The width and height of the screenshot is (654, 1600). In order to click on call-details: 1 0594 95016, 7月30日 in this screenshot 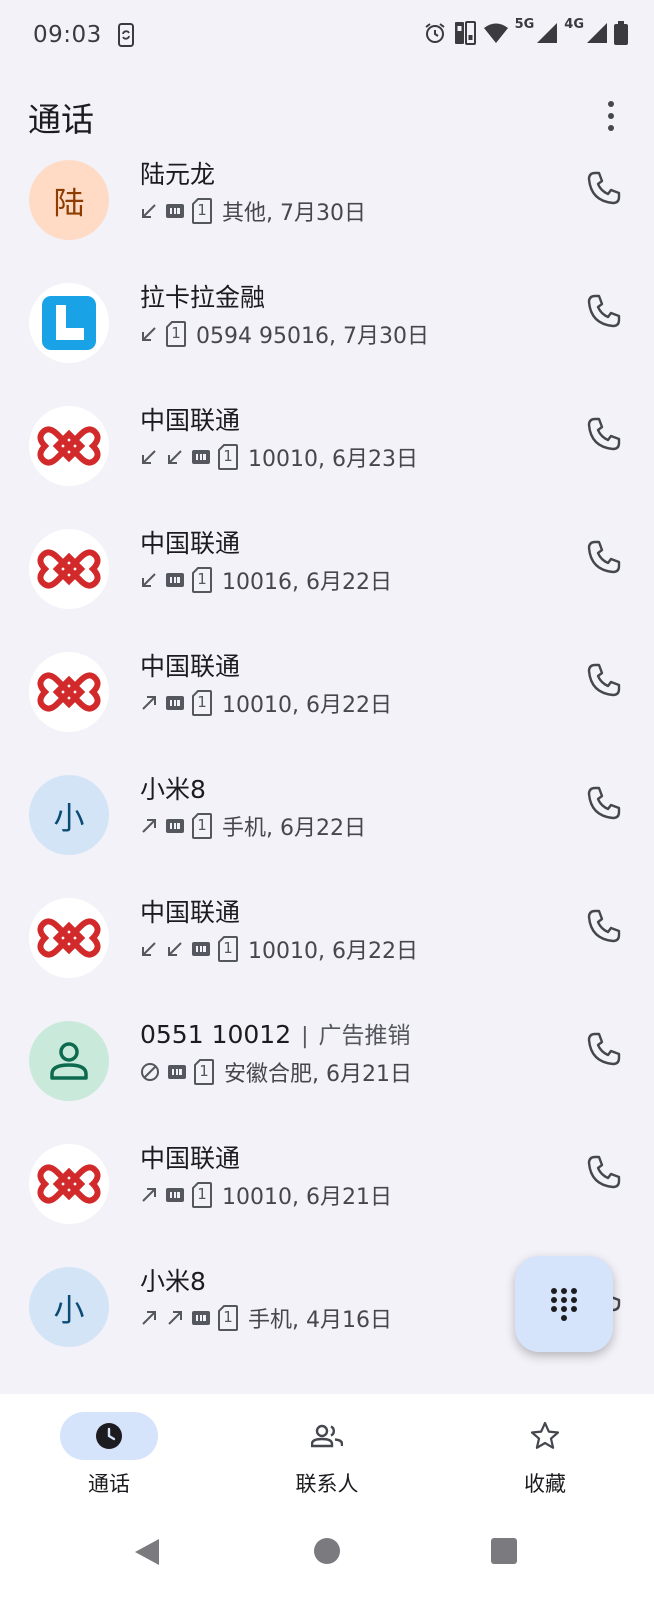, I will do `click(284, 334)`.